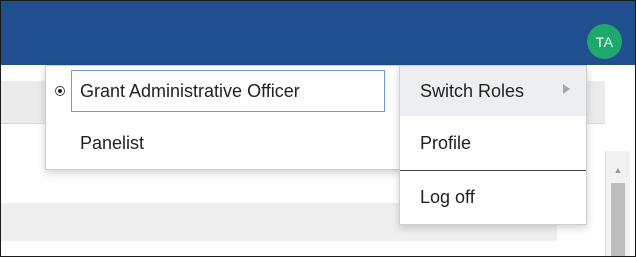  I want to click on scroll-up-arrow-icon: ▲, so click(618, 170).